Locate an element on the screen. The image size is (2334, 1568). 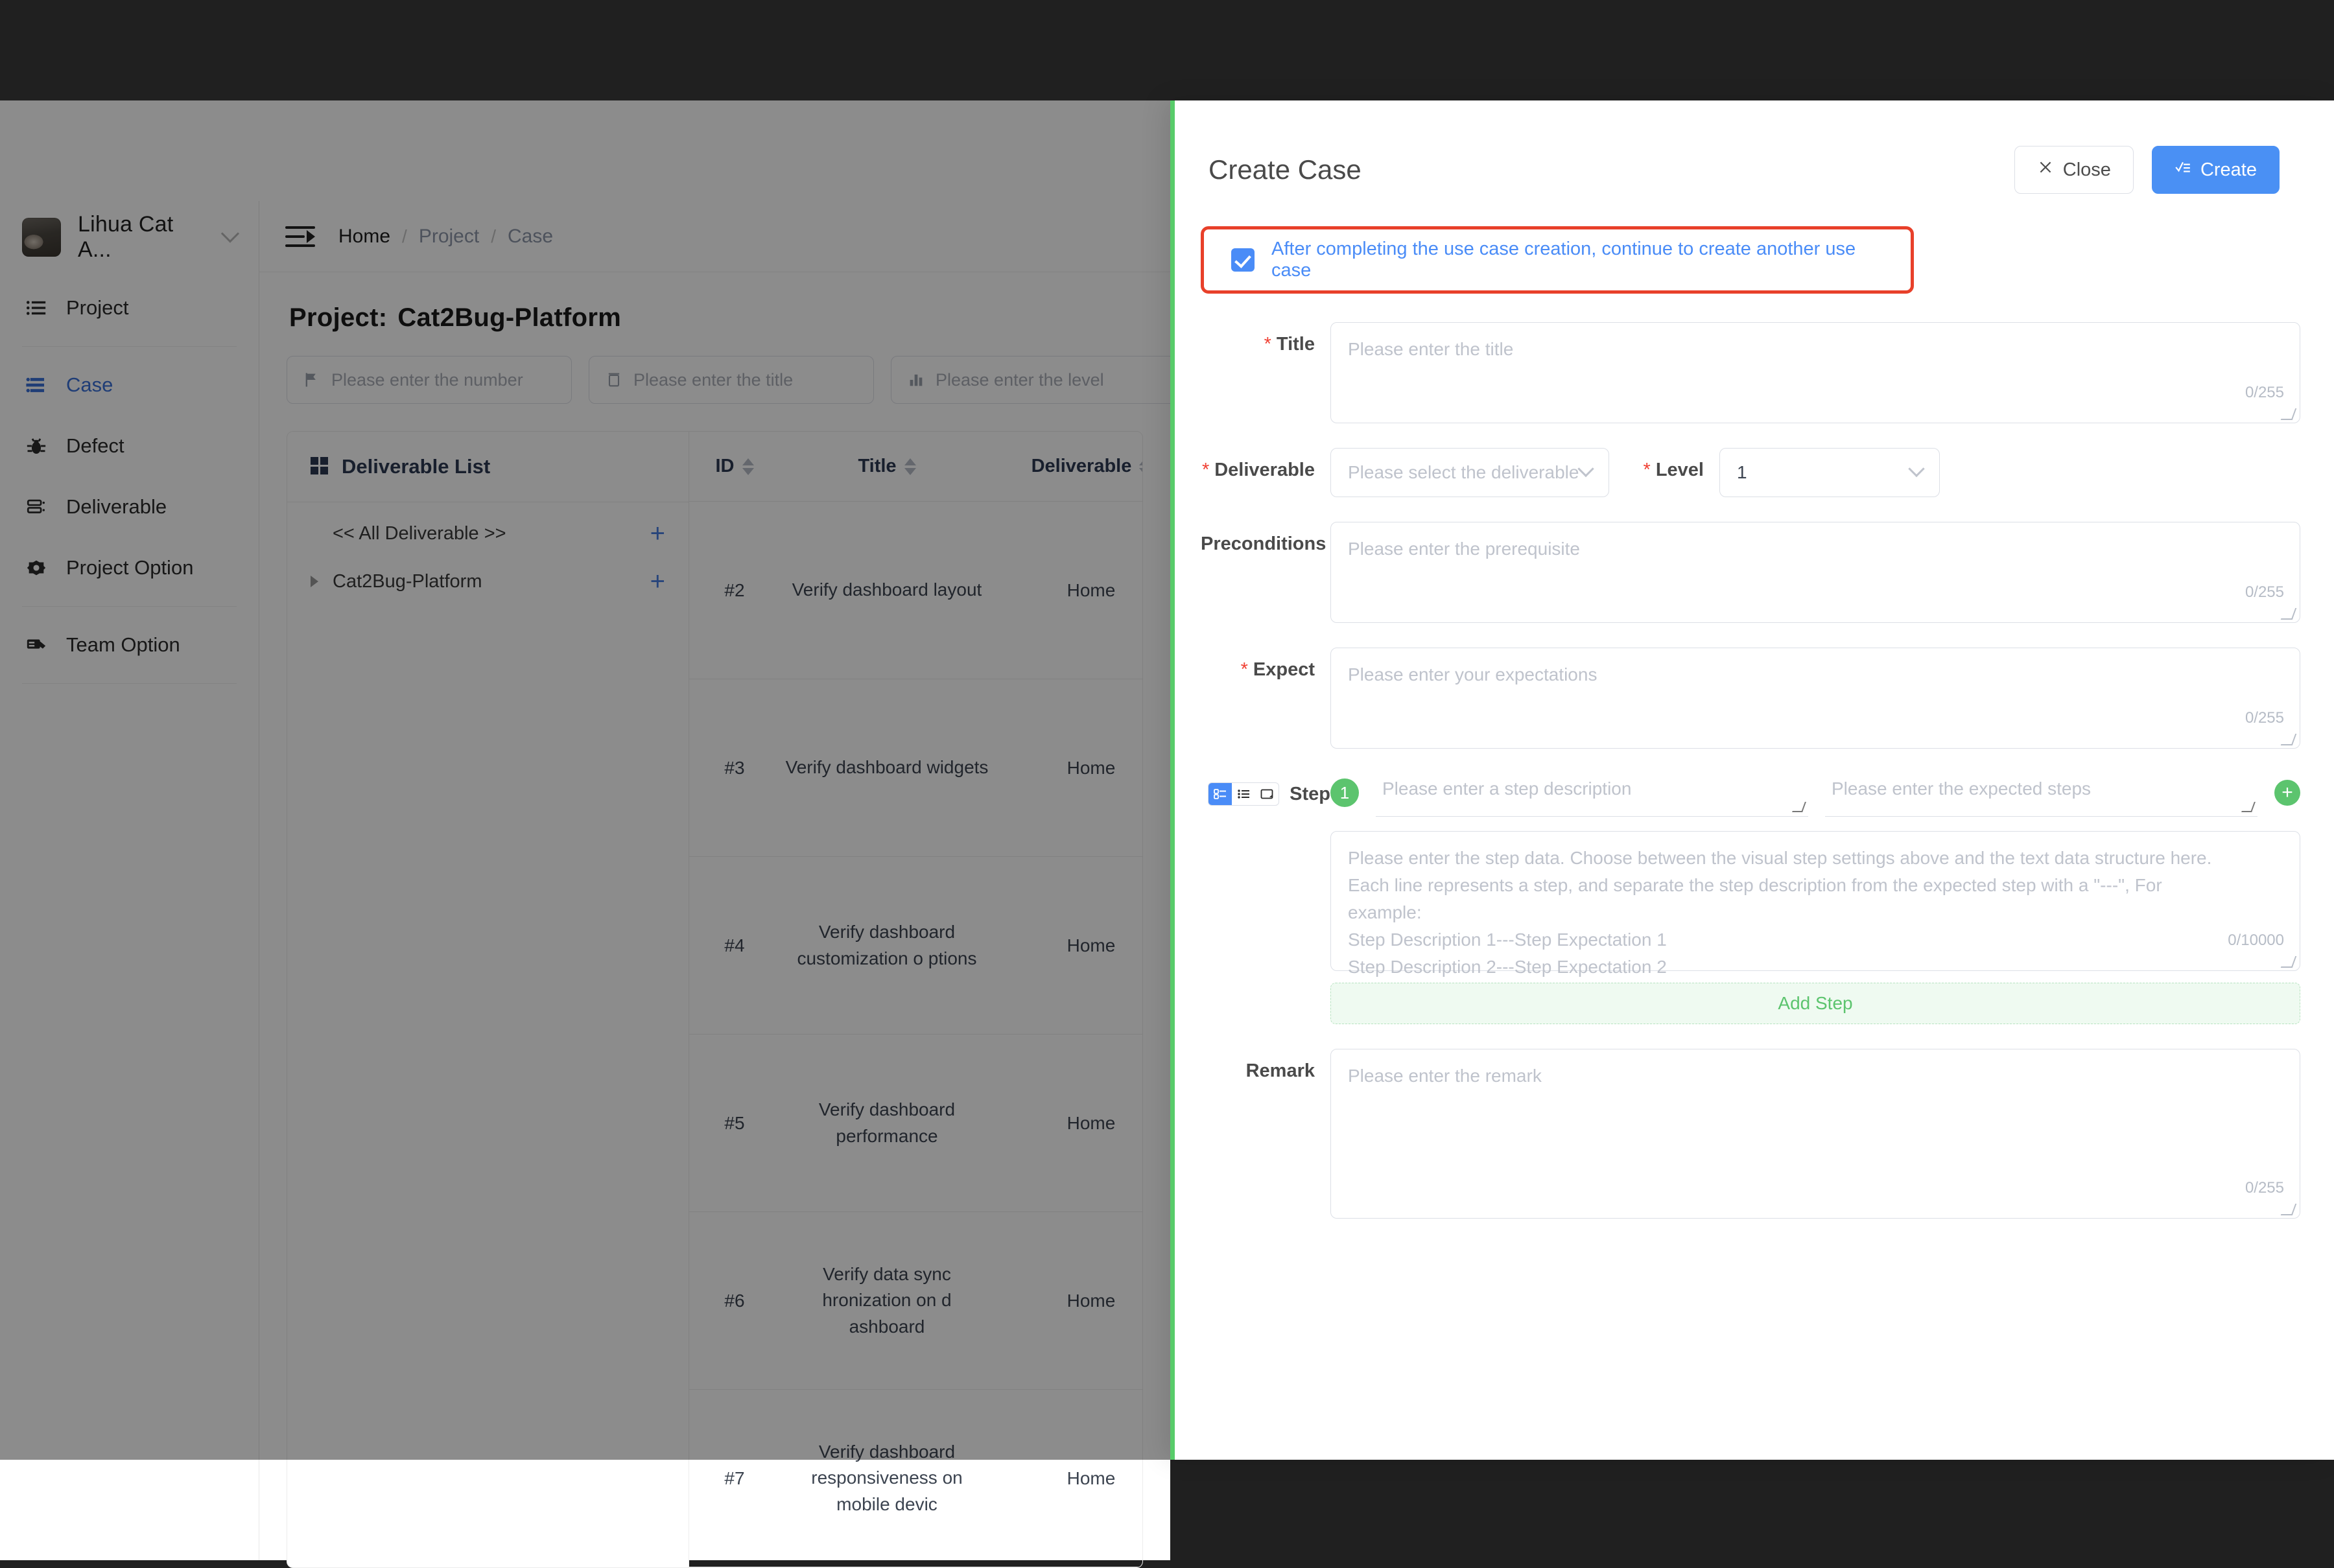
expect-placeholder: Please enter your expectations is located at coordinates (1472, 675).